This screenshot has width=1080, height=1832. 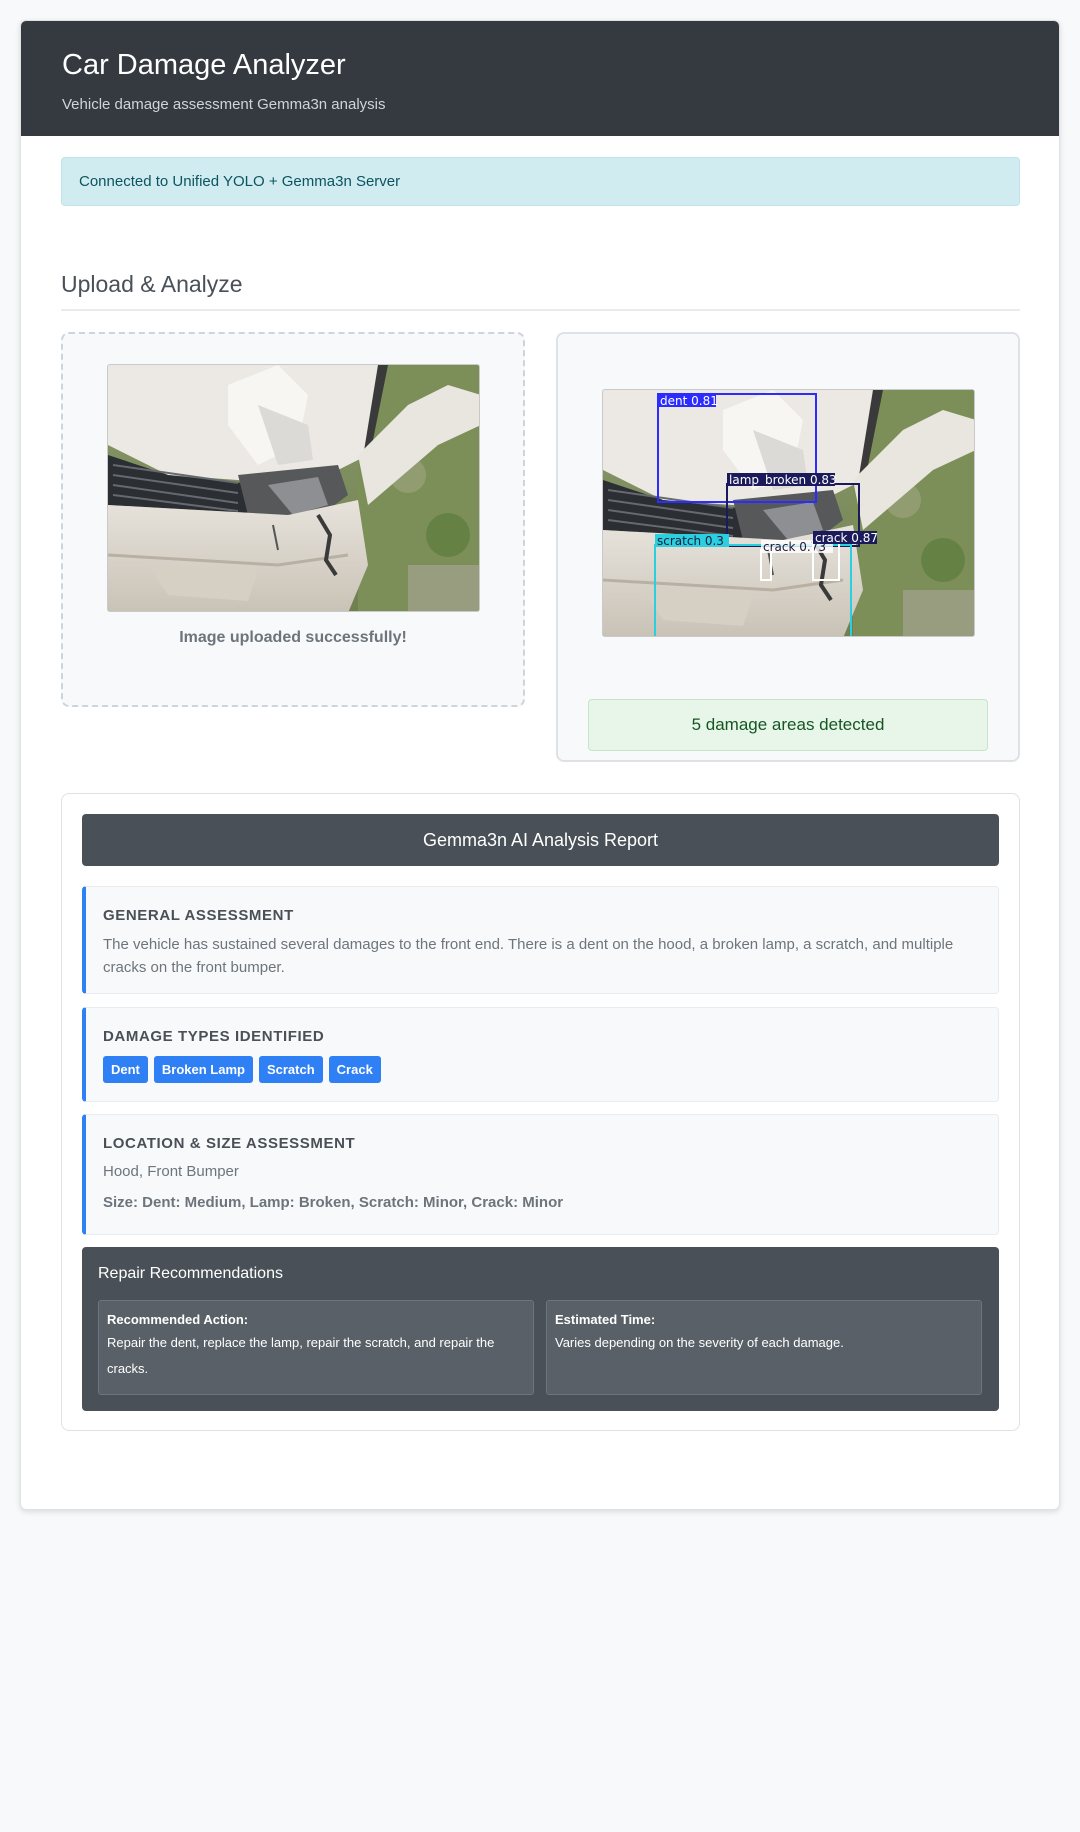 I want to click on app-title: Car Damage Analyzer, so click(x=204, y=65).